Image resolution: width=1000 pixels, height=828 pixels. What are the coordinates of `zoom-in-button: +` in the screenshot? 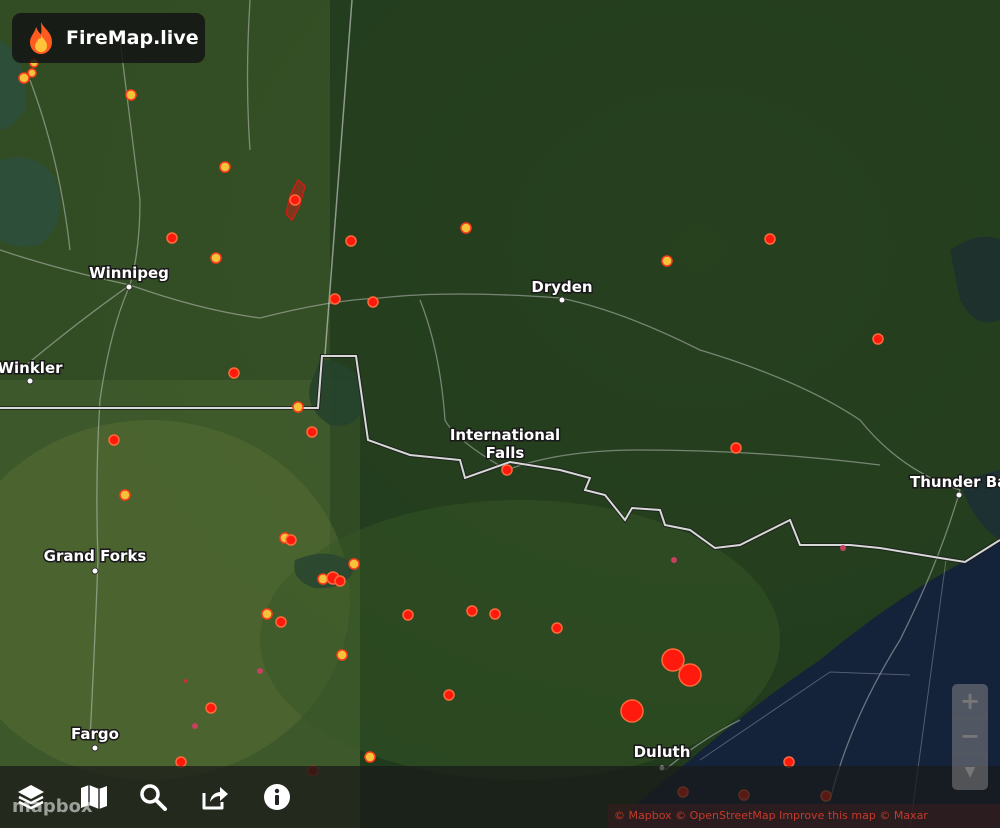 It's located at (970, 701).